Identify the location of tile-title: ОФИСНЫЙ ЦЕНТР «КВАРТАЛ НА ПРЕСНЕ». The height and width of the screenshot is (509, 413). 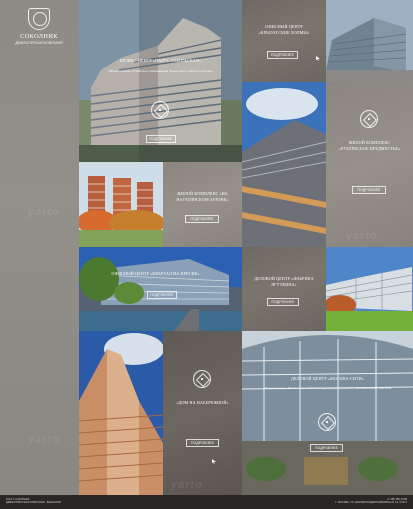
(155, 273).